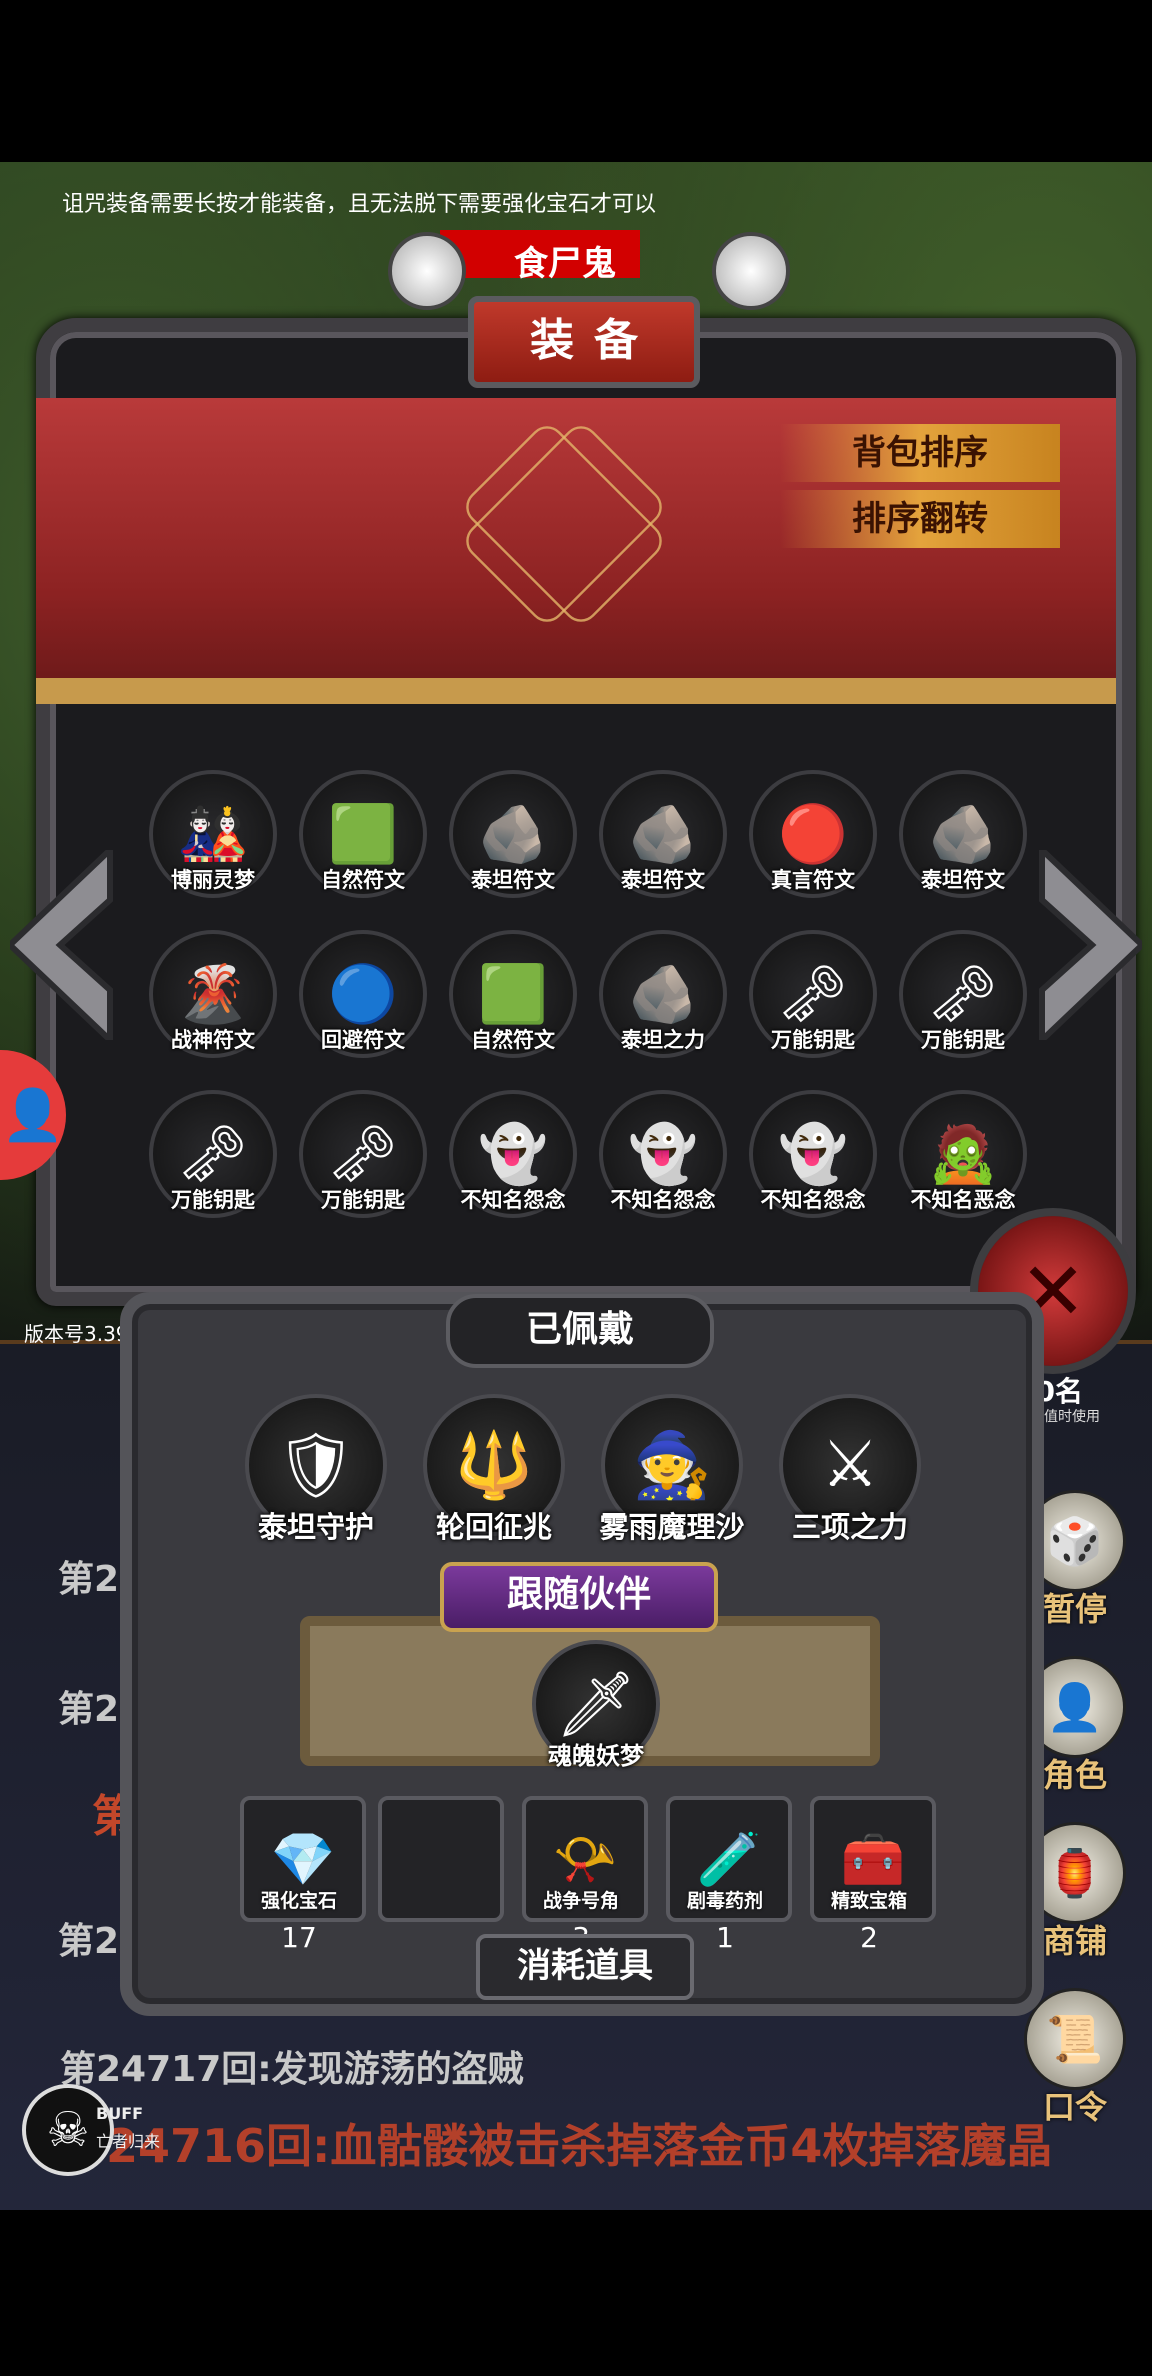  I want to click on user-icon: 👤, so click(33, 1114).